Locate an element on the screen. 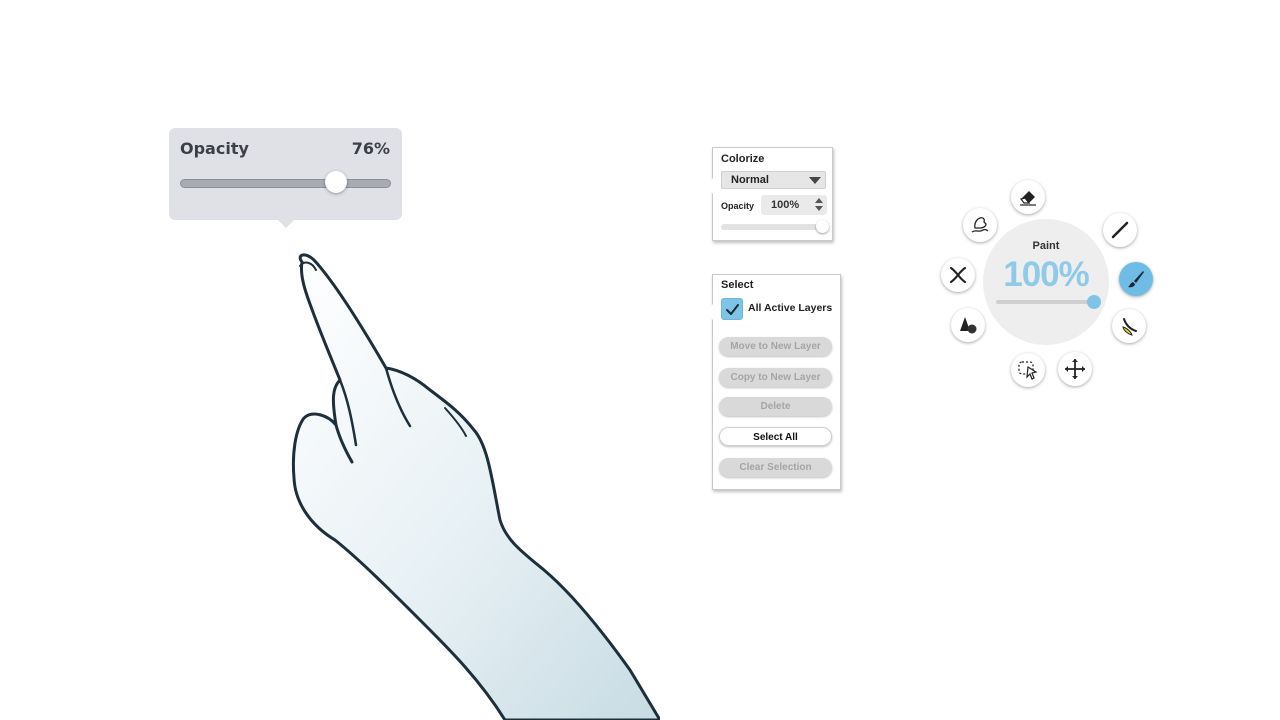 Image resolution: width=1280 pixels, height=720 pixels. tool-wheel-center: Paint 100% is located at coordinates (1046, 282).